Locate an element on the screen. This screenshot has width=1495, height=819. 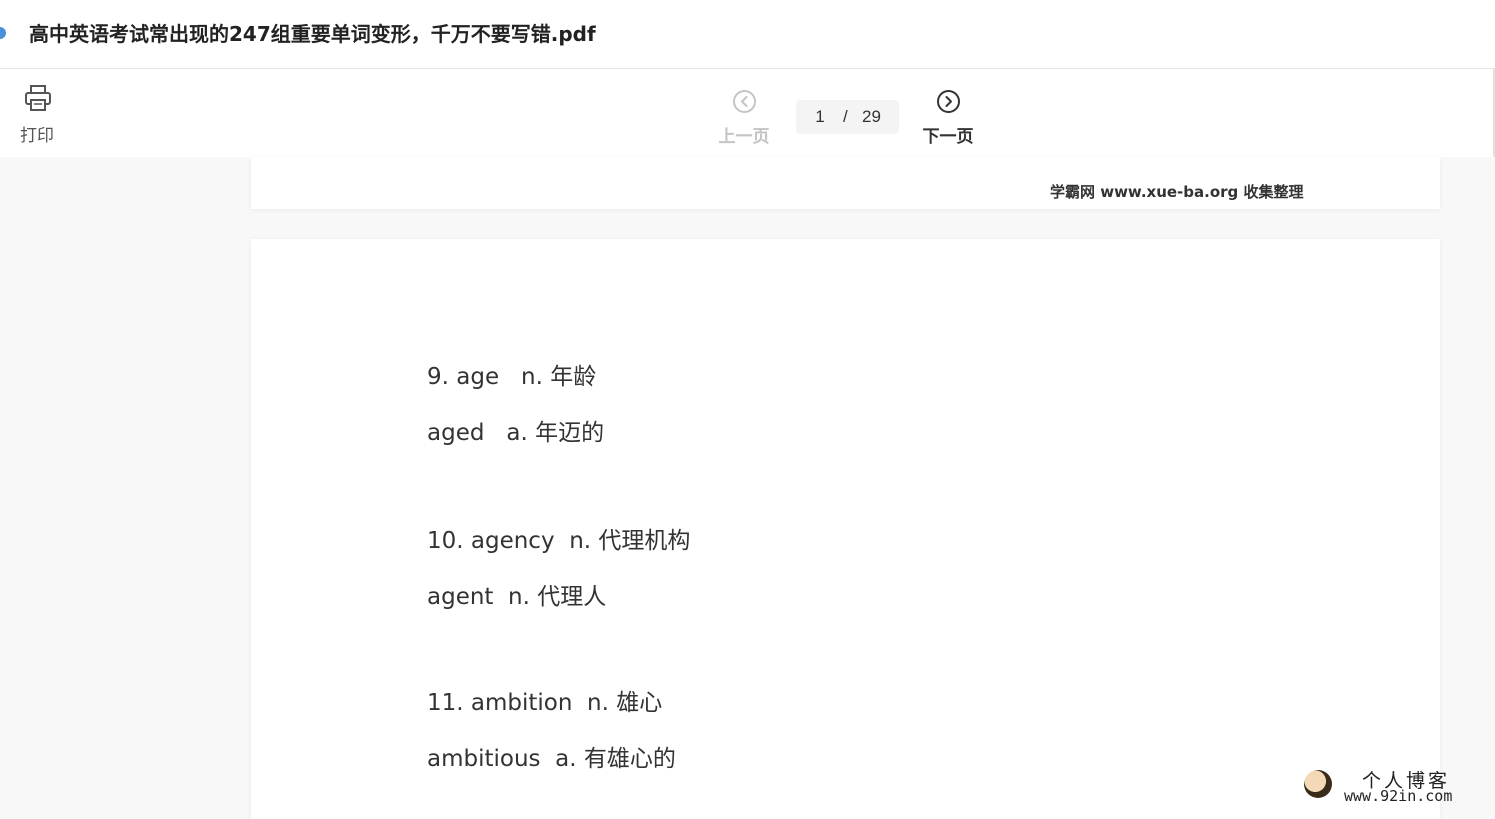
word-entry: 9. age n. 年龄 is located at coordinates (512, 377).